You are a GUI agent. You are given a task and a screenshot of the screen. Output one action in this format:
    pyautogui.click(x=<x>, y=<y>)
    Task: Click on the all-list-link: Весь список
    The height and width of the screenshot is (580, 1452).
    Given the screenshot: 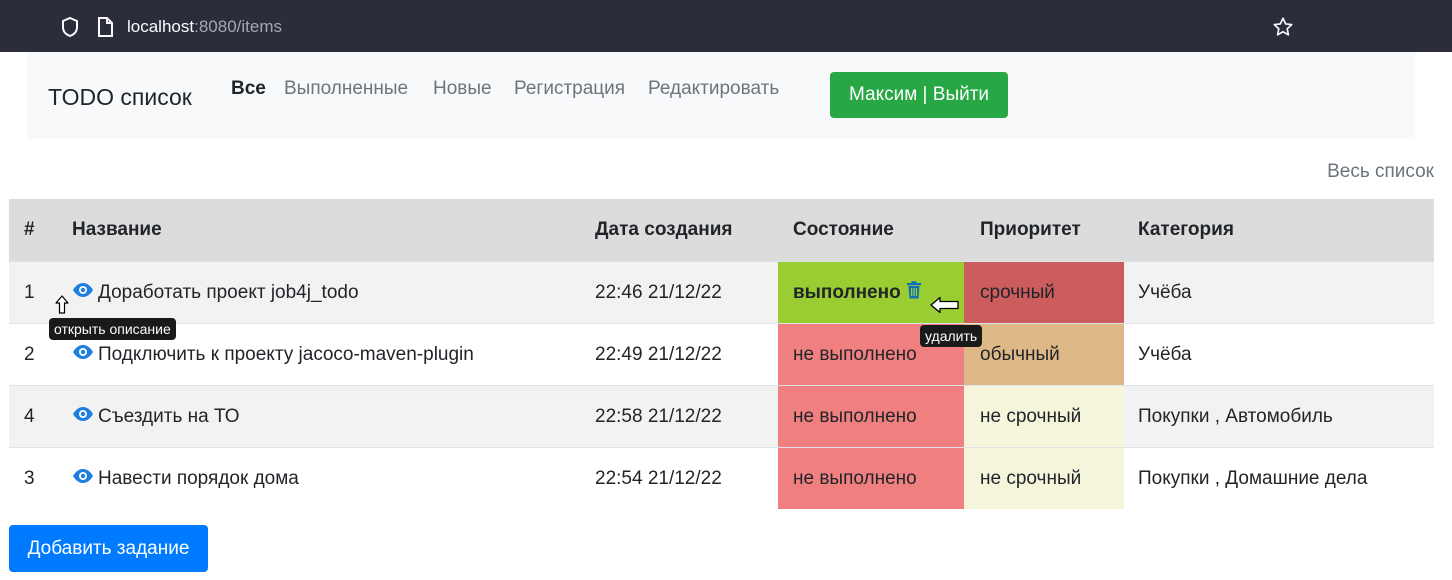 What is the action you would take?
    pyautogui.click(x=1380, y=172)
    